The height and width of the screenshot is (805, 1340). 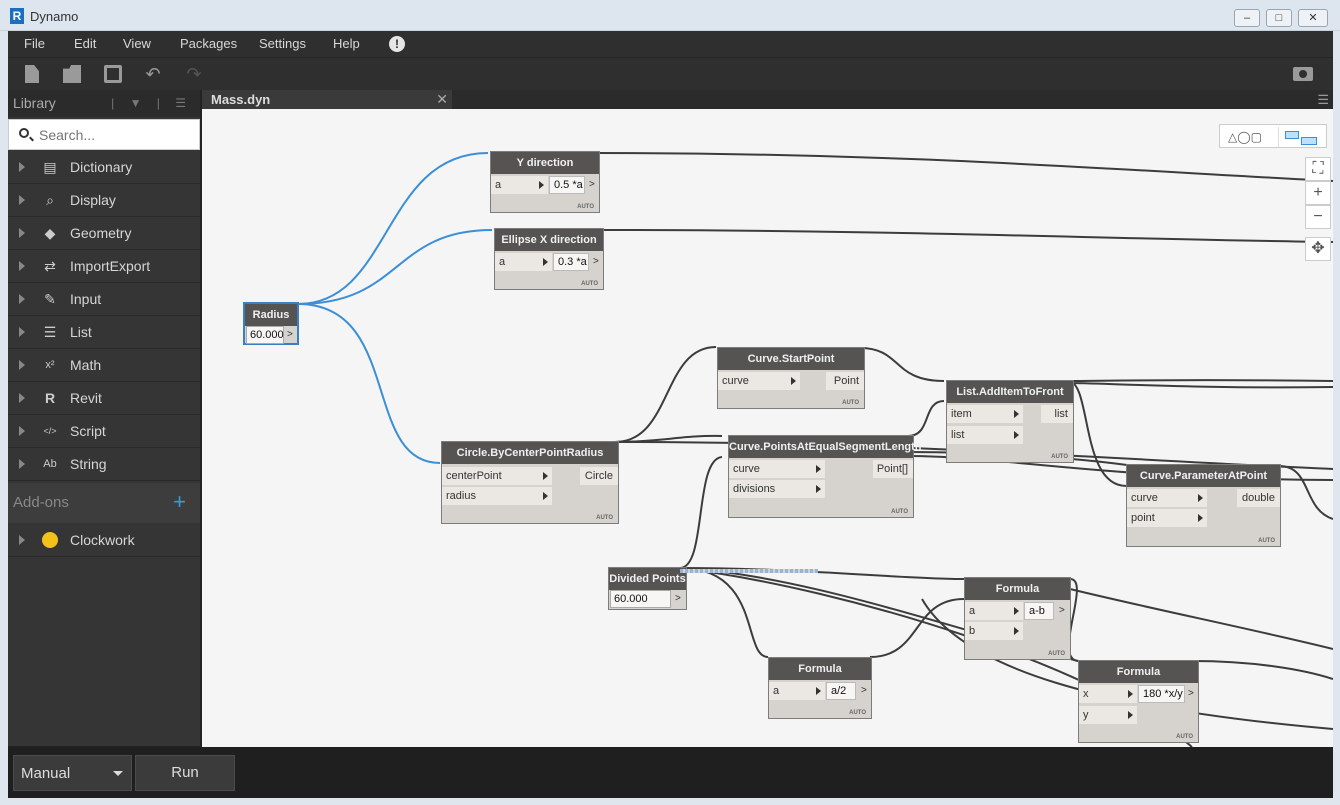 What do you see at coordinates (497, 496) in the screenshot?
I see `input-port-radius: radius` at bounding box center [497, 496].